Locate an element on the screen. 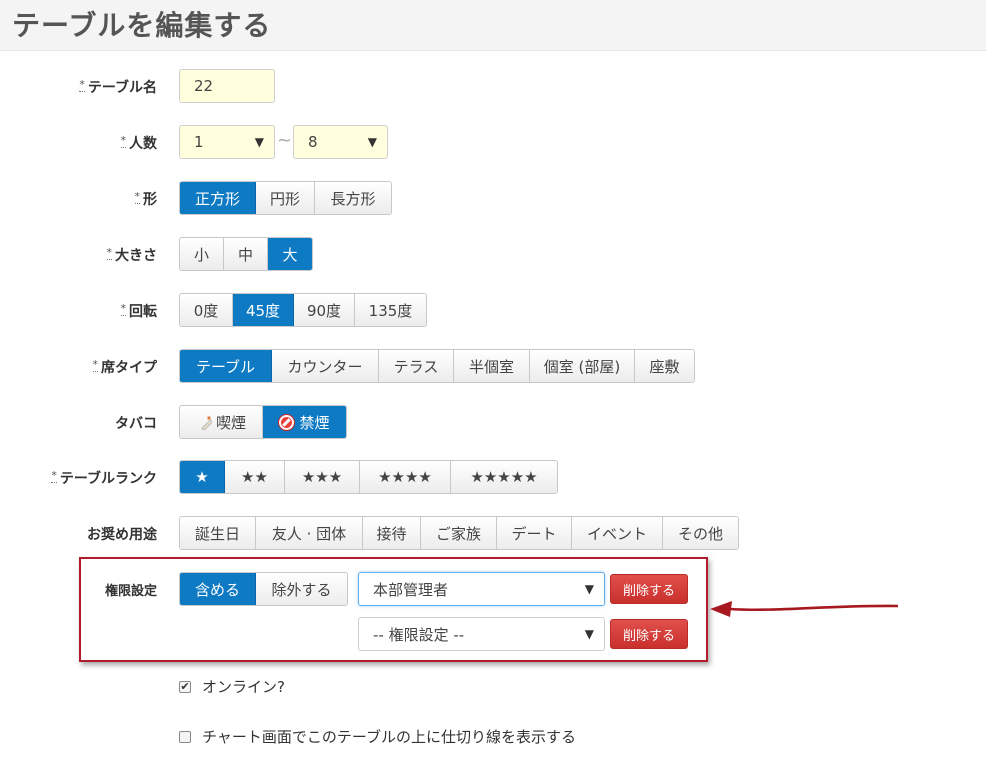 This screenshot has width=986, height=762. rank-1-button: ★ is located at coordinates (202, 477).